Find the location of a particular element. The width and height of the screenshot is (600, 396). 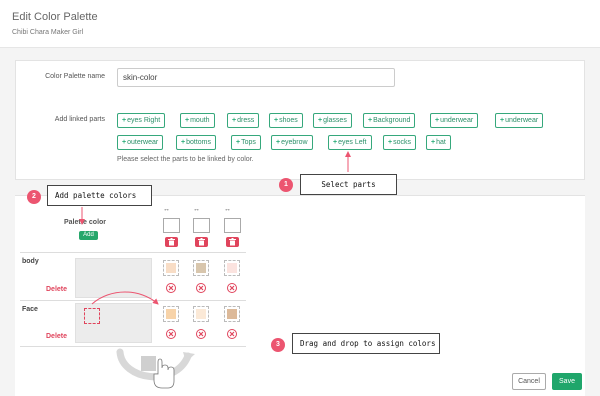

save-button: Save is located at coordinates (567, 381).